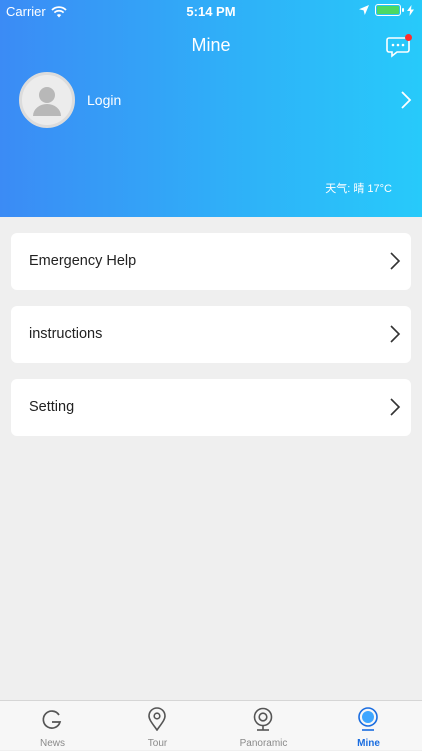  Describe the element at coordinates (263, 743) in the screenshot. I see `tab-label: Panoramic` at that location.